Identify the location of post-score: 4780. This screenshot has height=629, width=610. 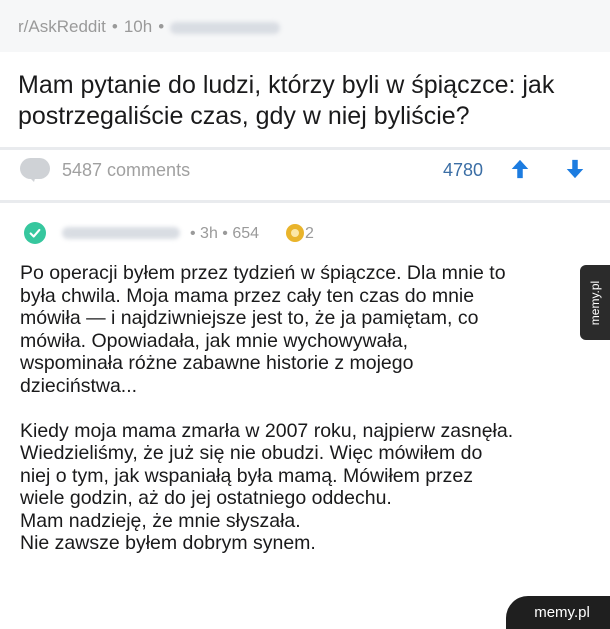
(463, 170).